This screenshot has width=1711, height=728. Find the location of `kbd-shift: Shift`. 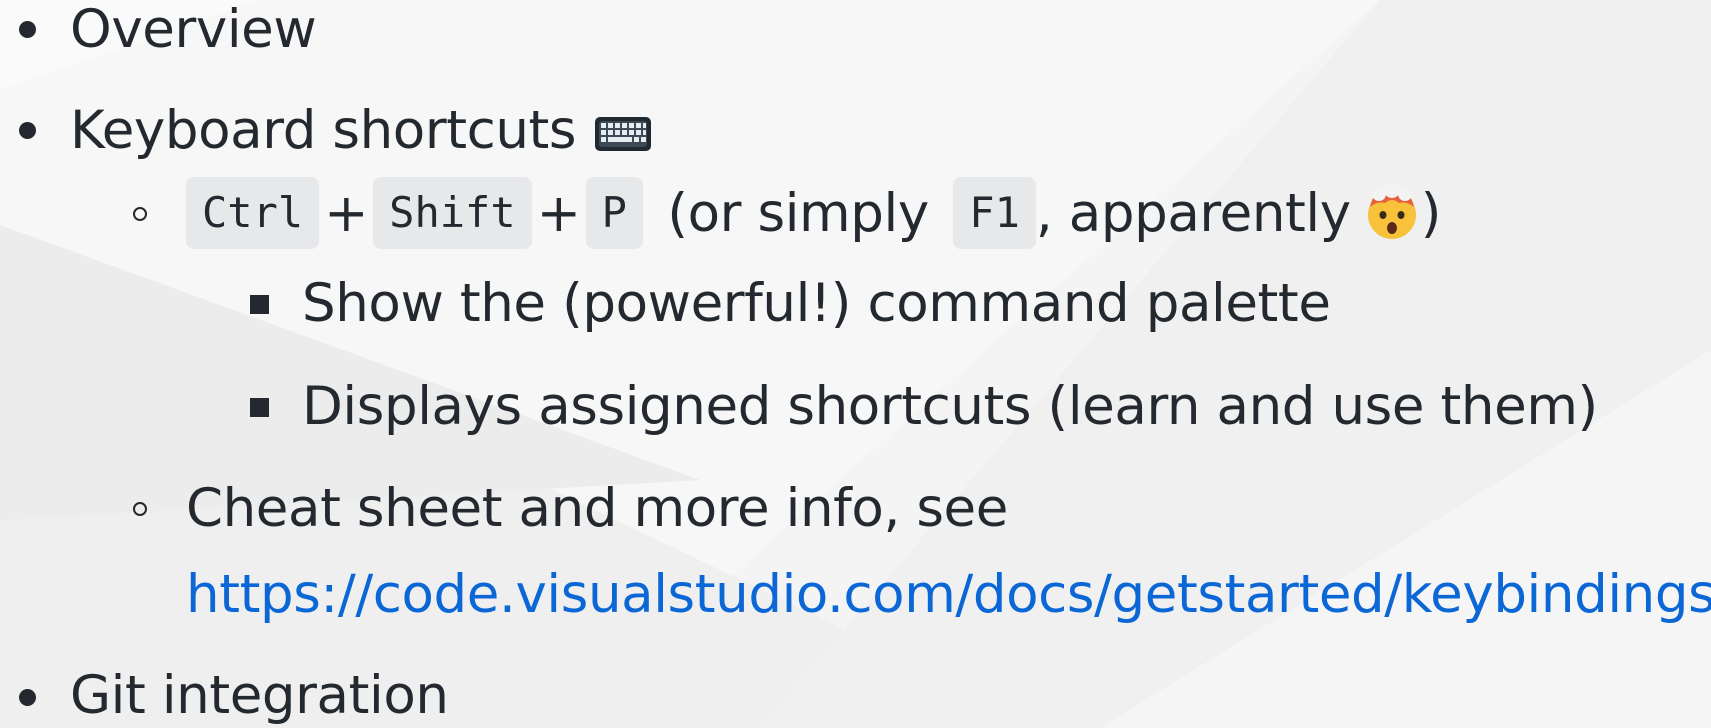

kbd-shift: Shift is located at coordinates (452, 213).